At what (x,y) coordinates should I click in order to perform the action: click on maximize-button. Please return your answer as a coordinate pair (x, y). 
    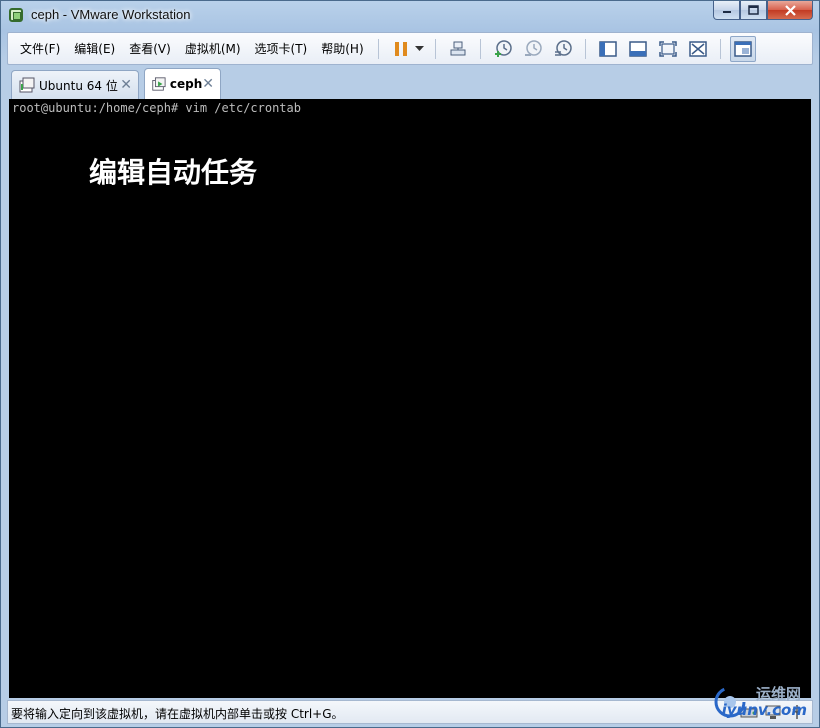
    Looking at the image, I should click on (753, 10).